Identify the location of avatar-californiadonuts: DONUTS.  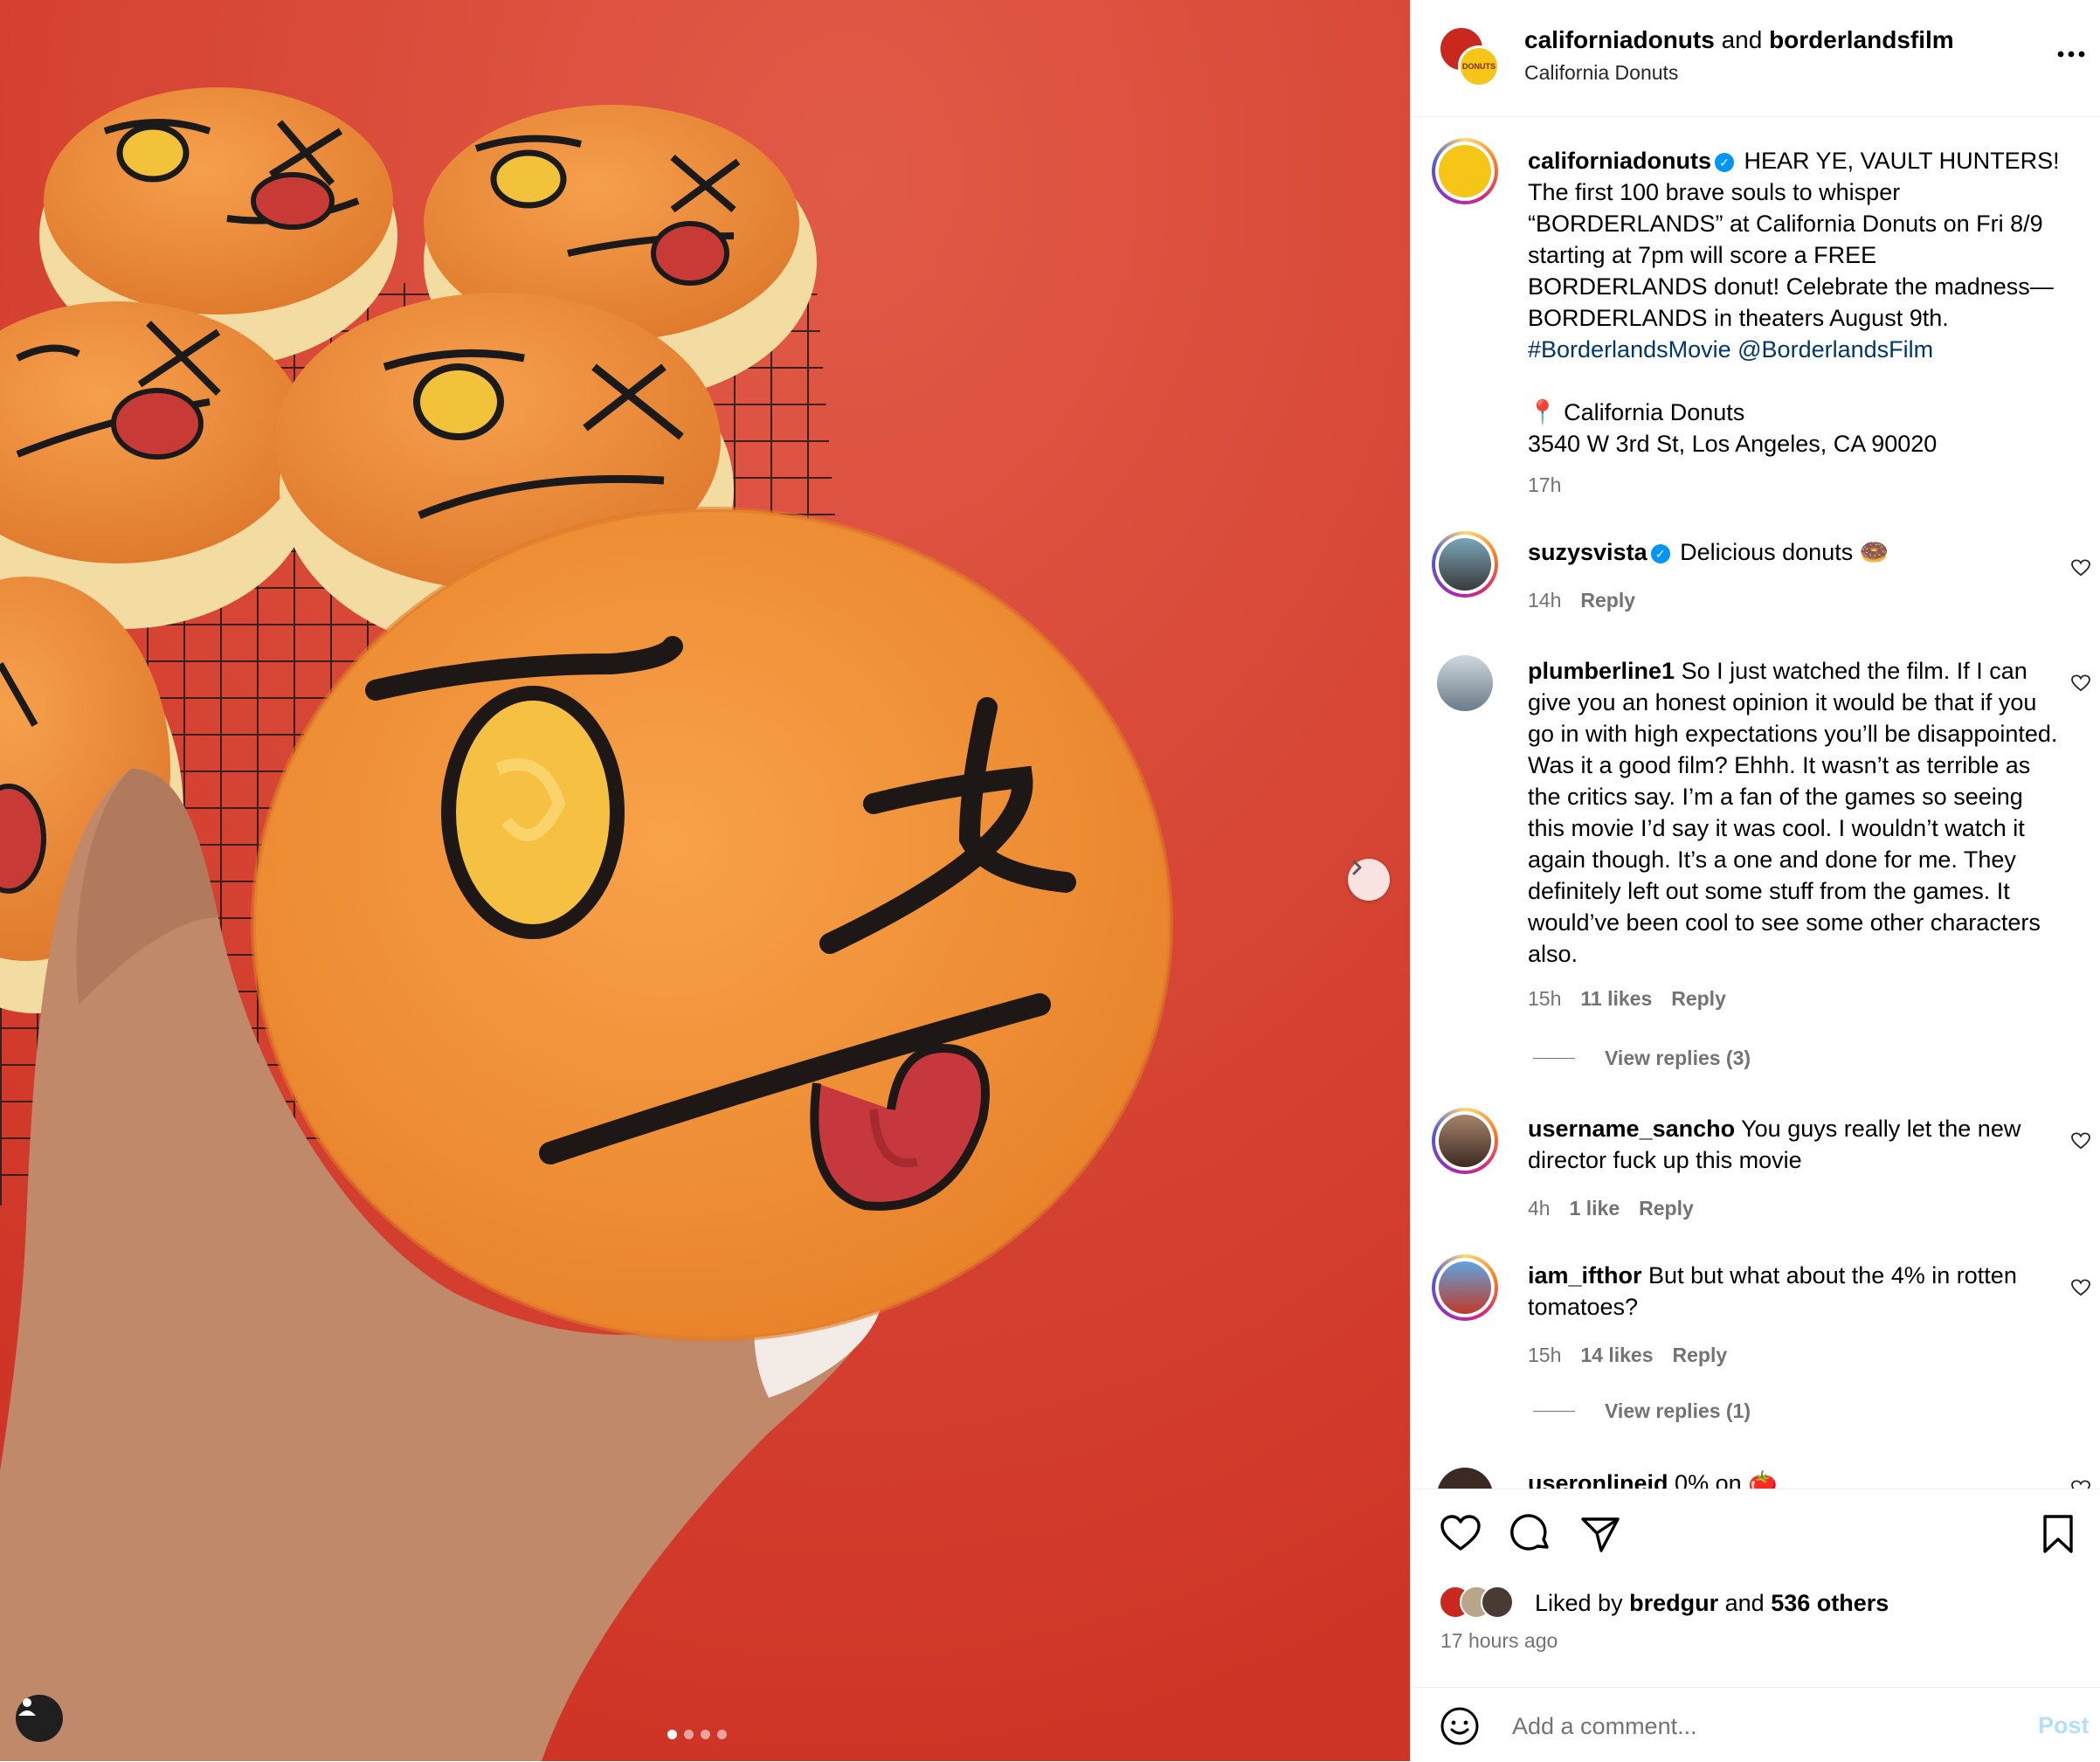
(1479, 66).